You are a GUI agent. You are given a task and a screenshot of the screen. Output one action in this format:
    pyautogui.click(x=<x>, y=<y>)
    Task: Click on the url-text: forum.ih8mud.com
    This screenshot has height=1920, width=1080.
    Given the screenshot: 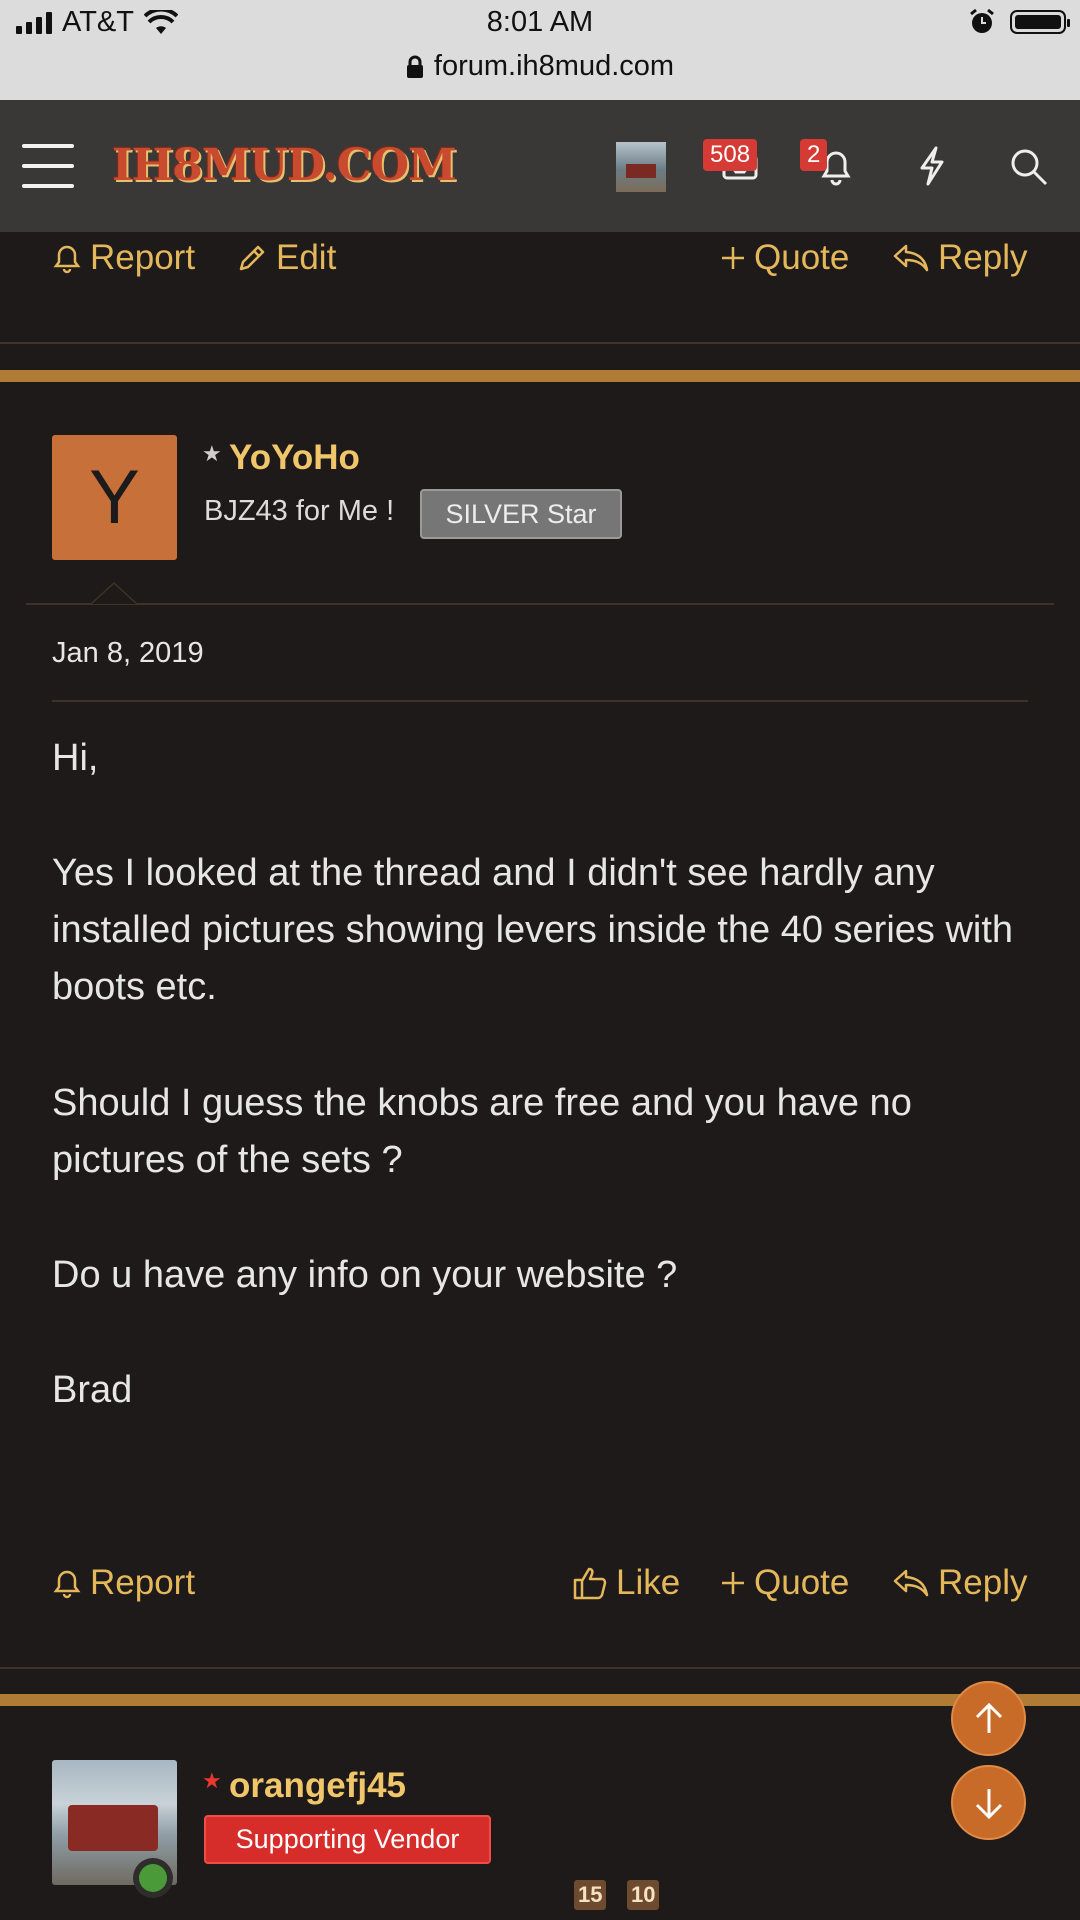 What is the action you would take?
    pyautogui.click(x=554, y=66)
    